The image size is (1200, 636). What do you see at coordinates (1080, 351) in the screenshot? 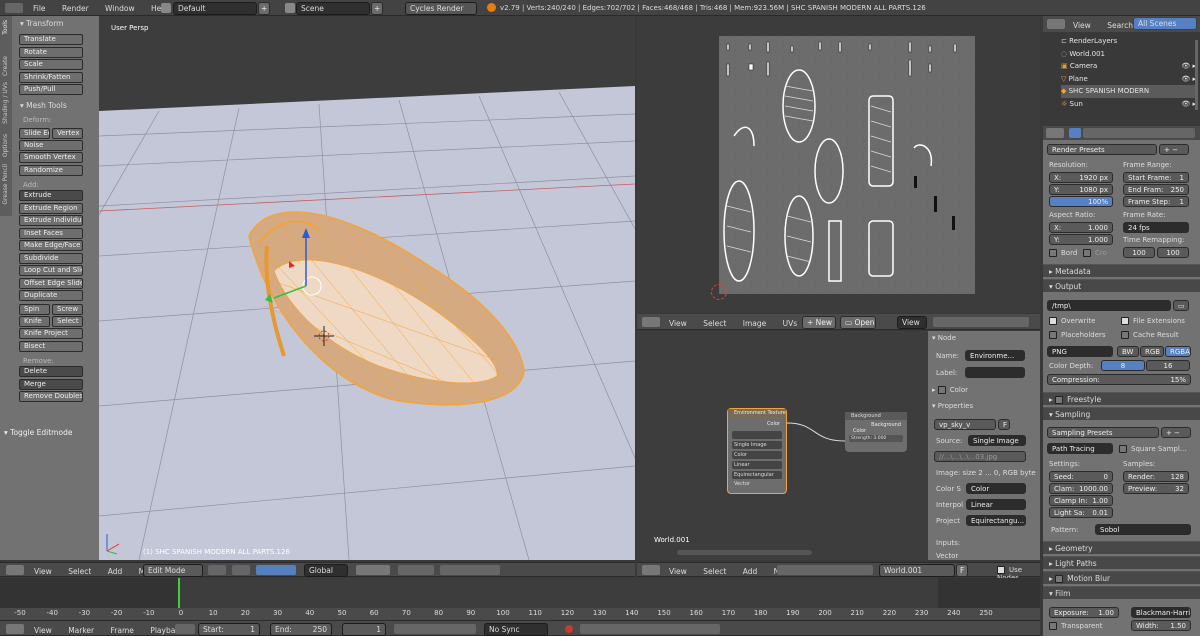
I see `file-format-select: PNG` at bounding box center [1080, 351].